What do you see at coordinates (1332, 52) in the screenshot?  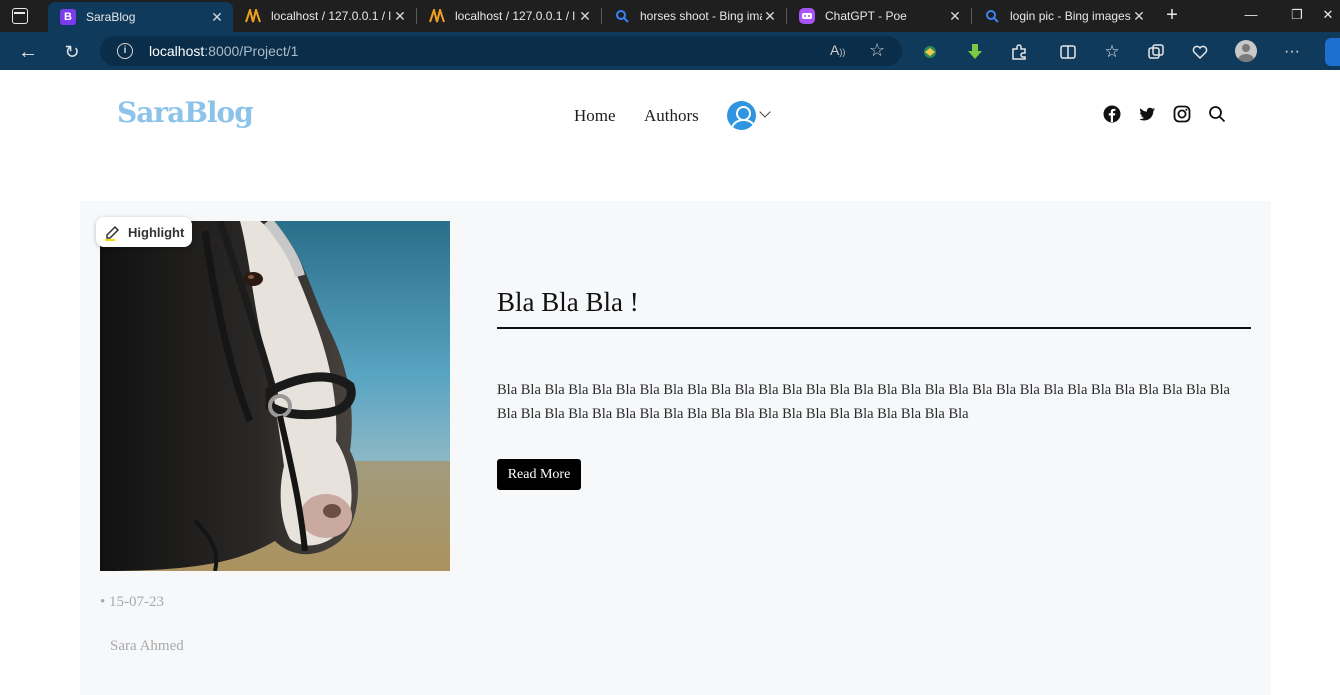 I see `copilot-sidebar-icon` at bounding box center [1332, 52].